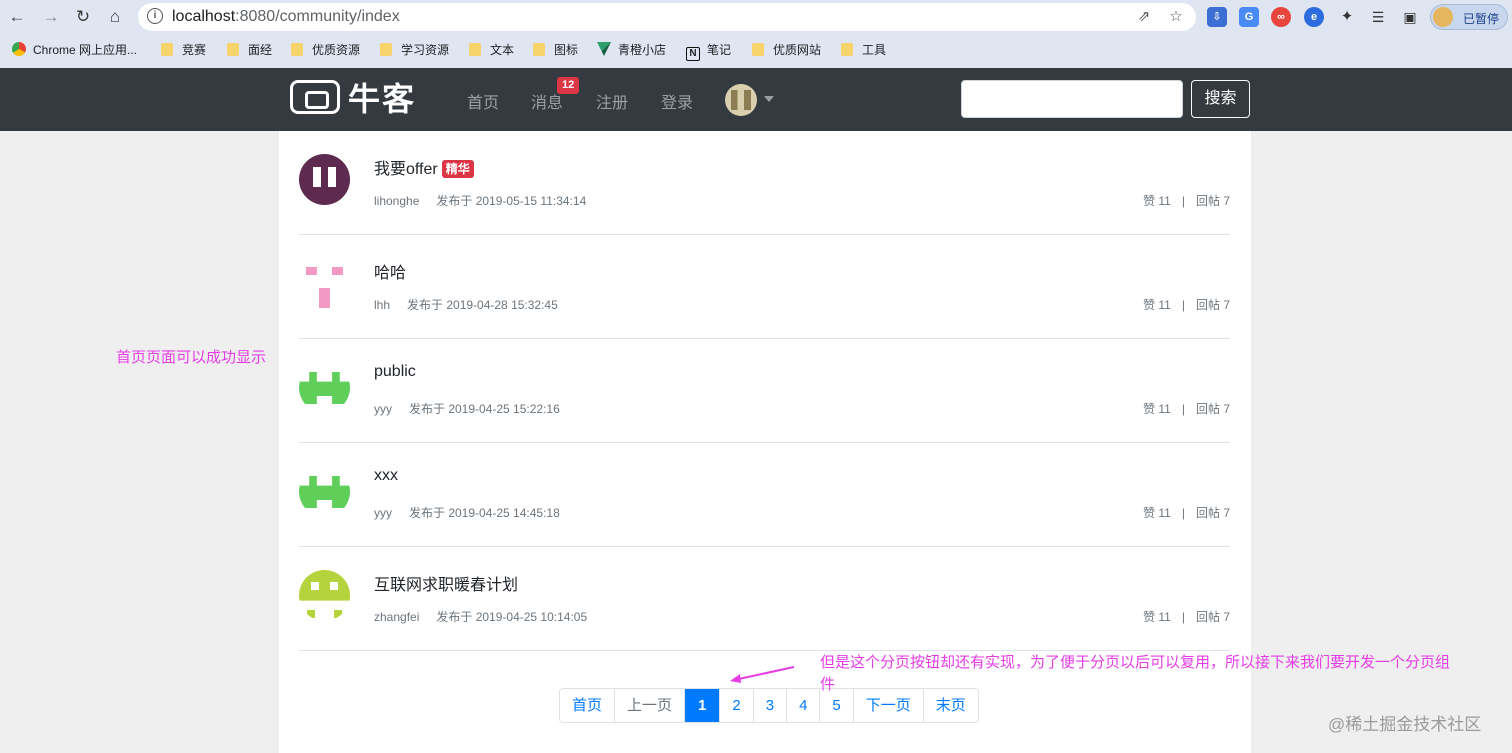 The height and width of the screenshot is (753, 1512). I want to click on post-title: xxx, so click(386, 476).